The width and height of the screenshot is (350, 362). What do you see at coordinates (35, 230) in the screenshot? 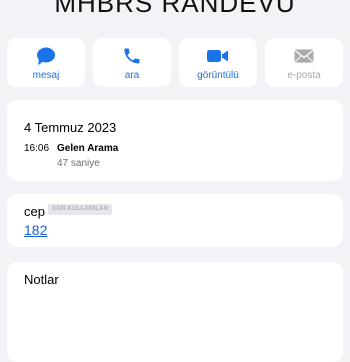
I see `phone-number-link: 182` at bounding box center [35, 230].